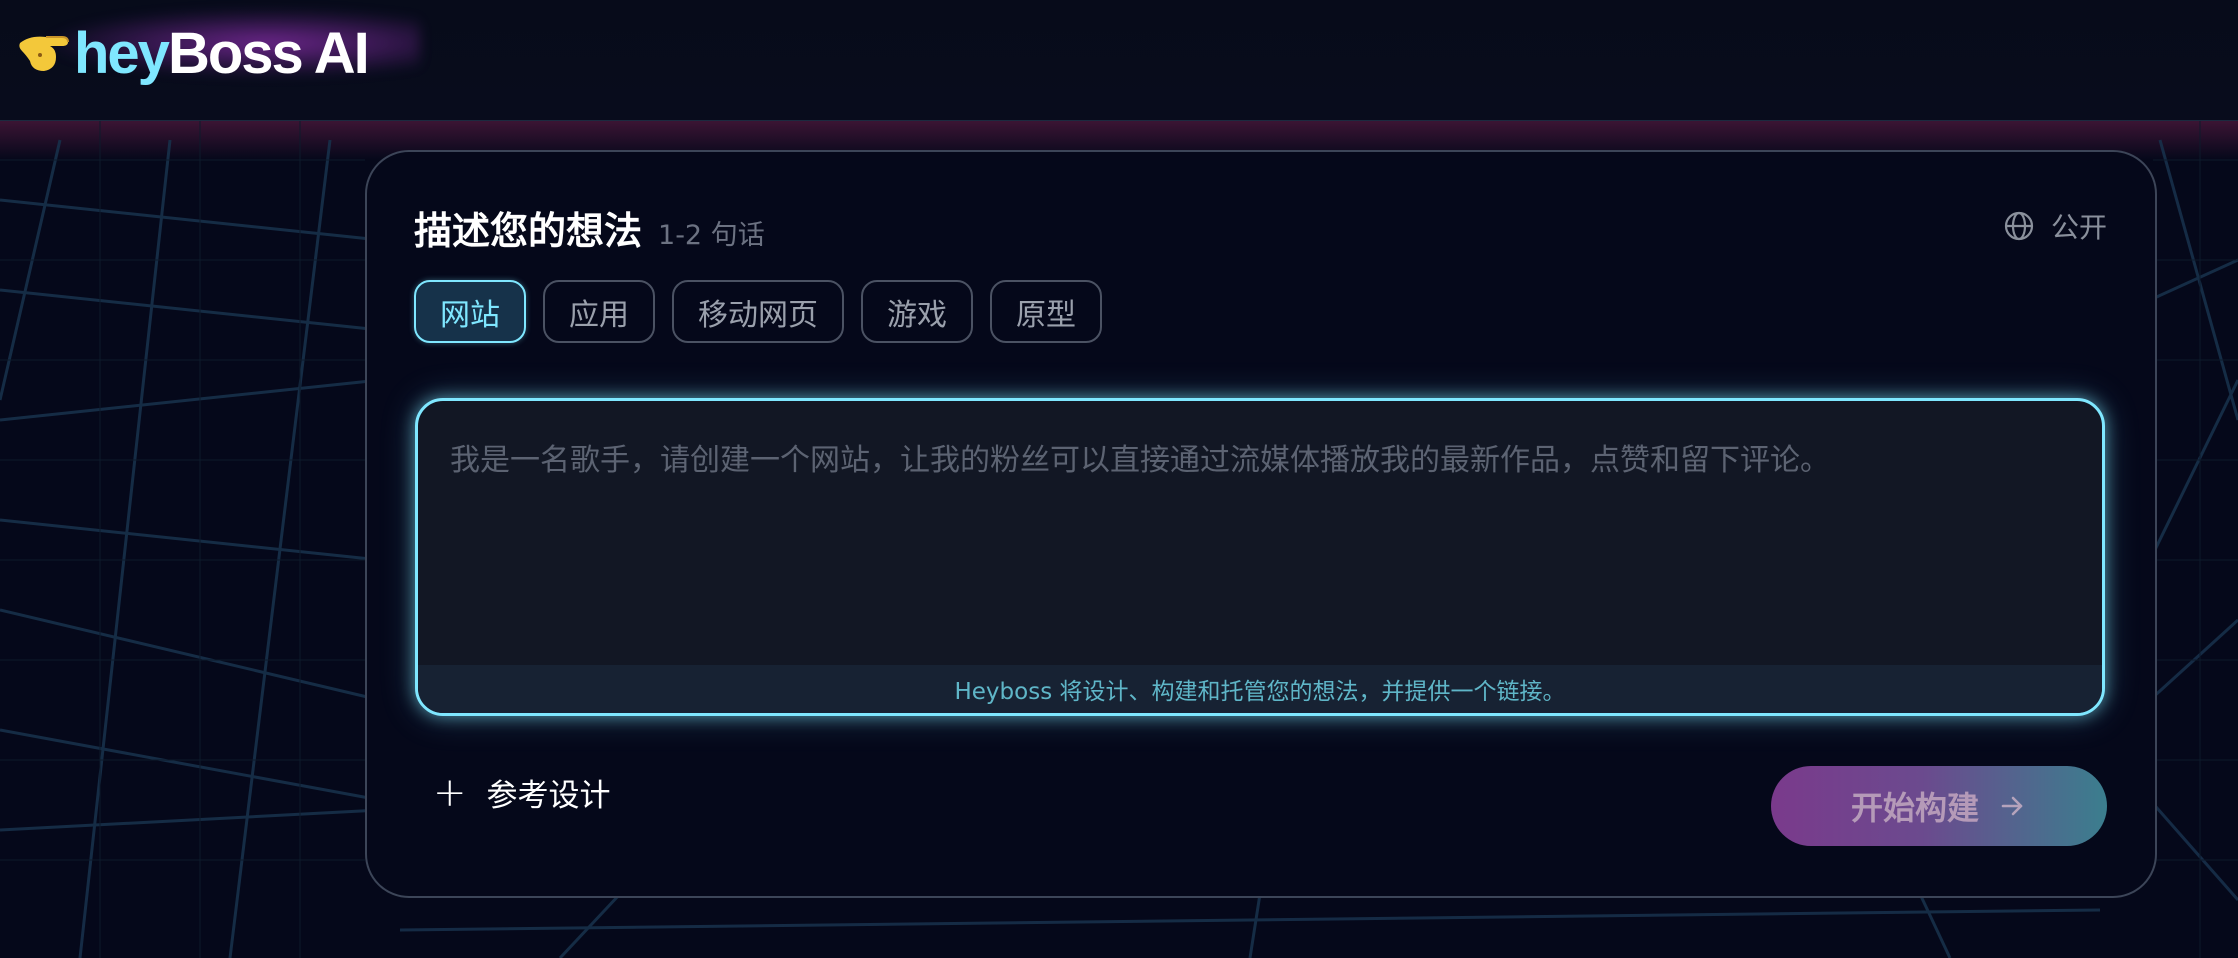  I want to click on card-title: 描述您的想法 1-2 句话, so click(589, 227).